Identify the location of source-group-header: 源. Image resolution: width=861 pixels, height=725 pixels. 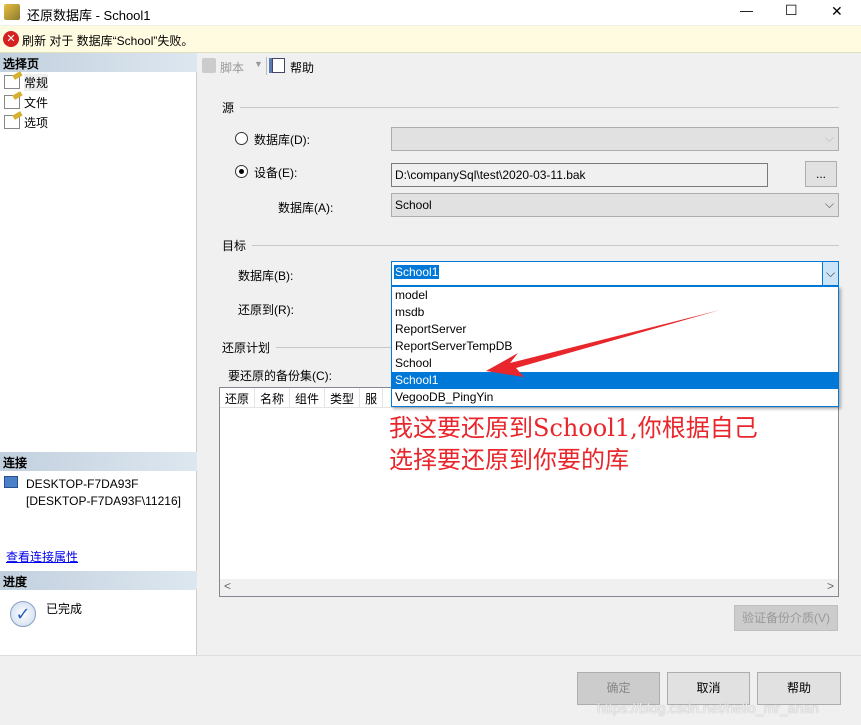
(530, 107).